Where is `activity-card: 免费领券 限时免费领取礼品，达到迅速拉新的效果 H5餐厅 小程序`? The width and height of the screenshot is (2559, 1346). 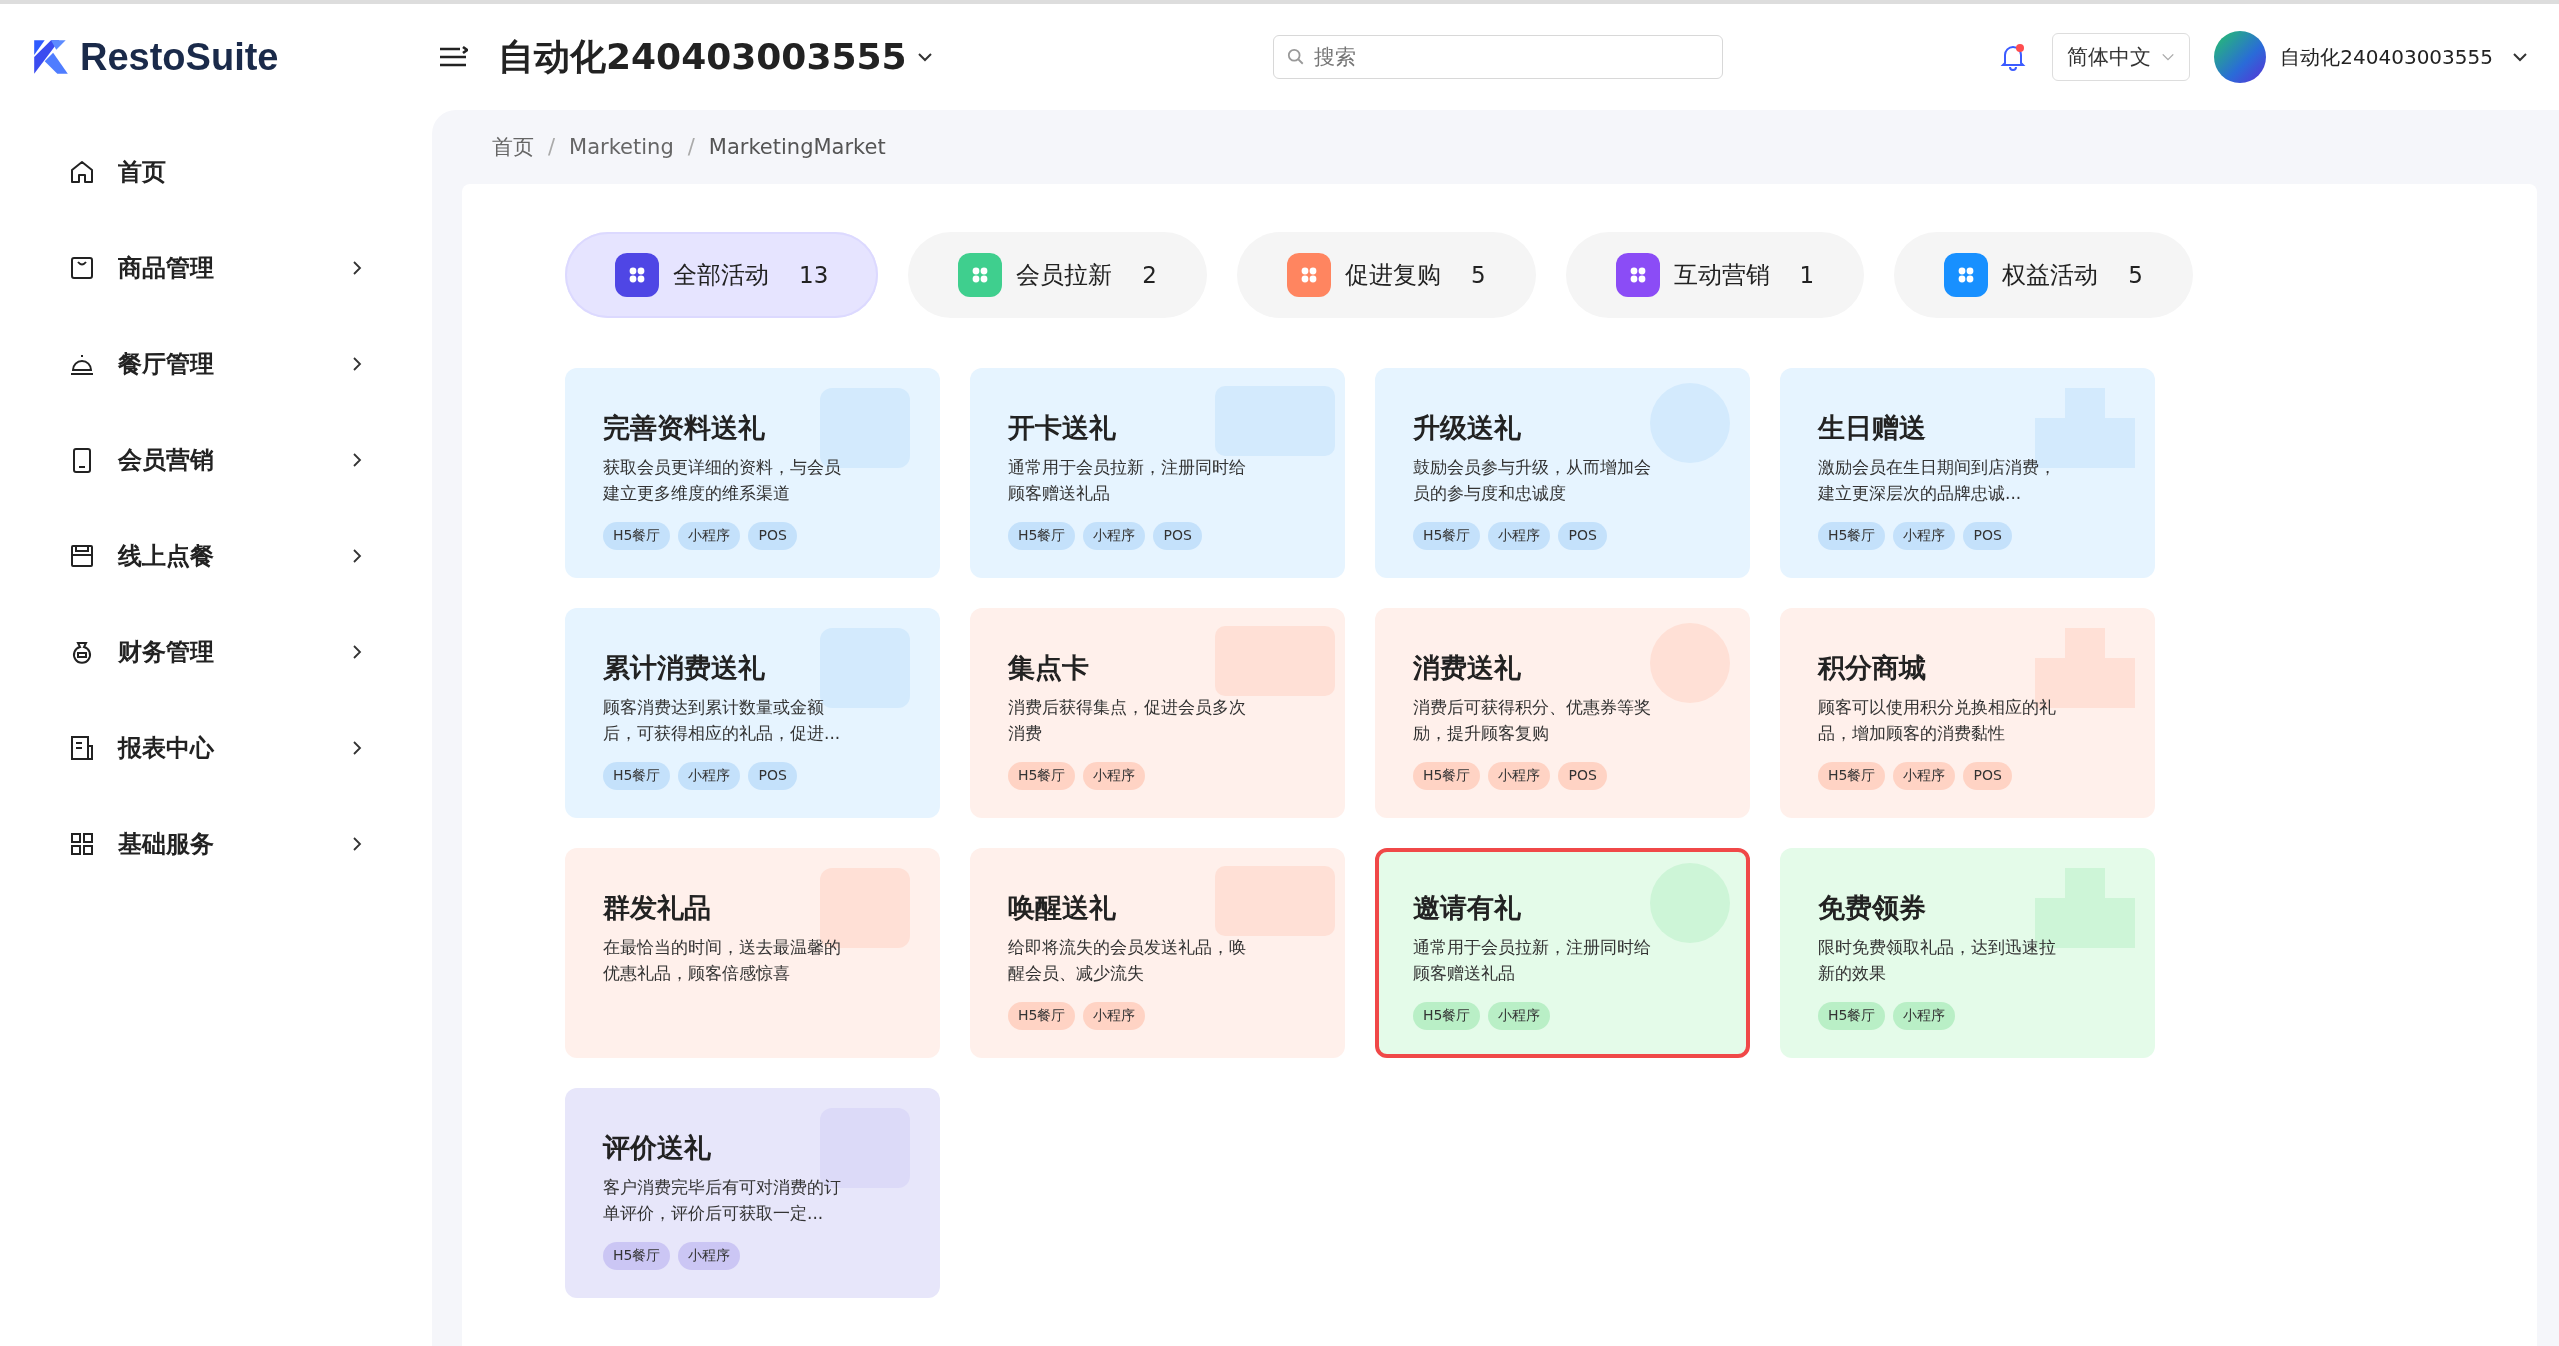
activity-card: 免费领券 限时免费领取礼品，达到迅速拉新的效果 H5餐厅 小程序 is located at coordinates (1967, 953).